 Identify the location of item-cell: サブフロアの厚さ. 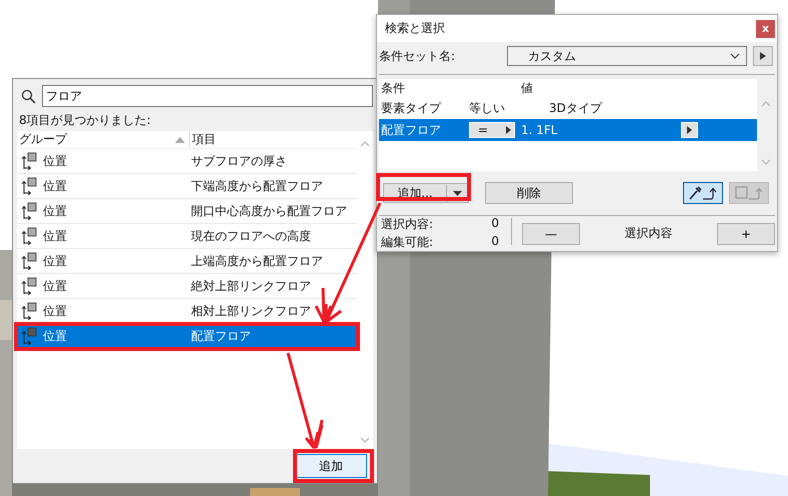
(239, 161).